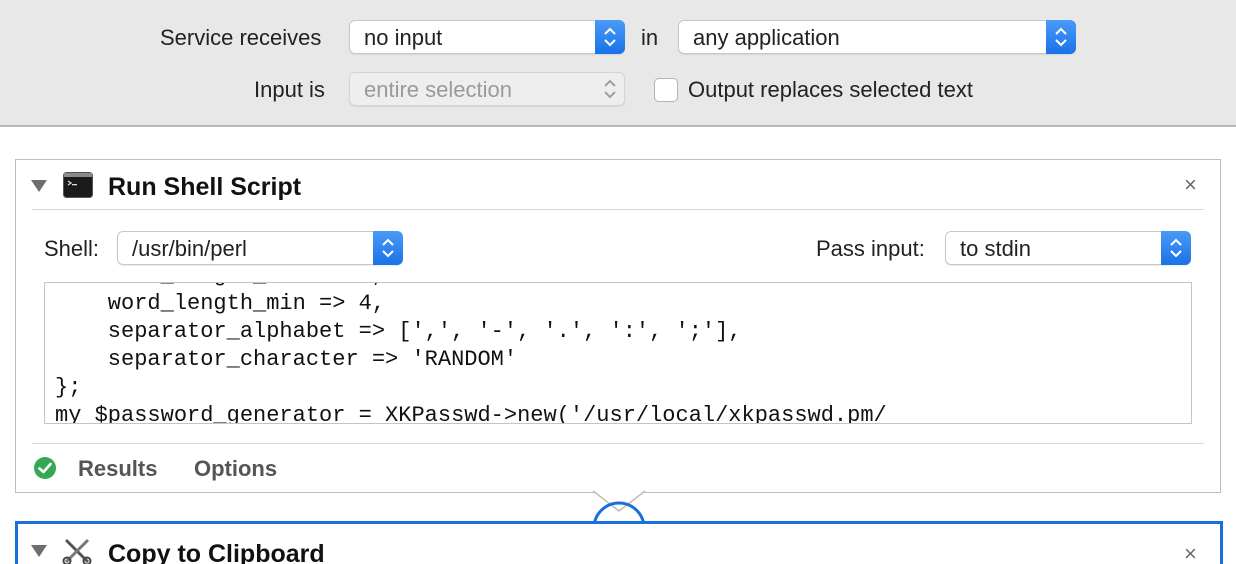  I want to click on output-replaces-checkbox, so click(666, 90).